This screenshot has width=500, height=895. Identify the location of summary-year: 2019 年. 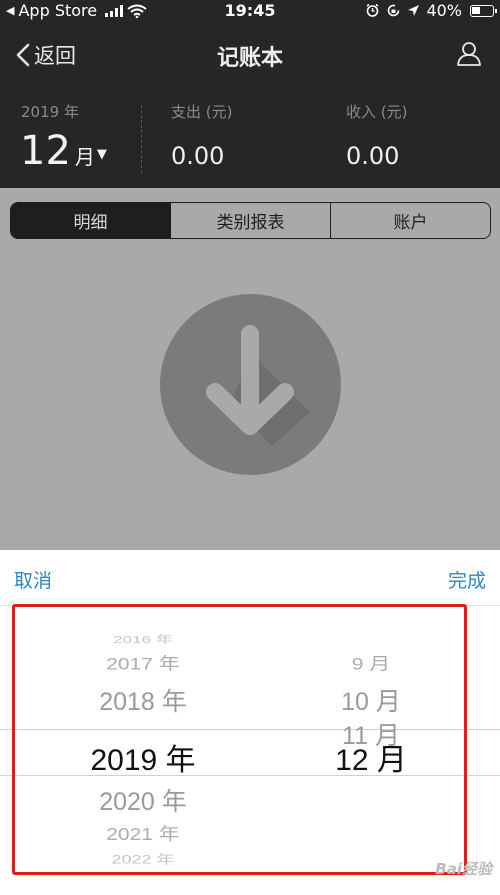
(50, 112).